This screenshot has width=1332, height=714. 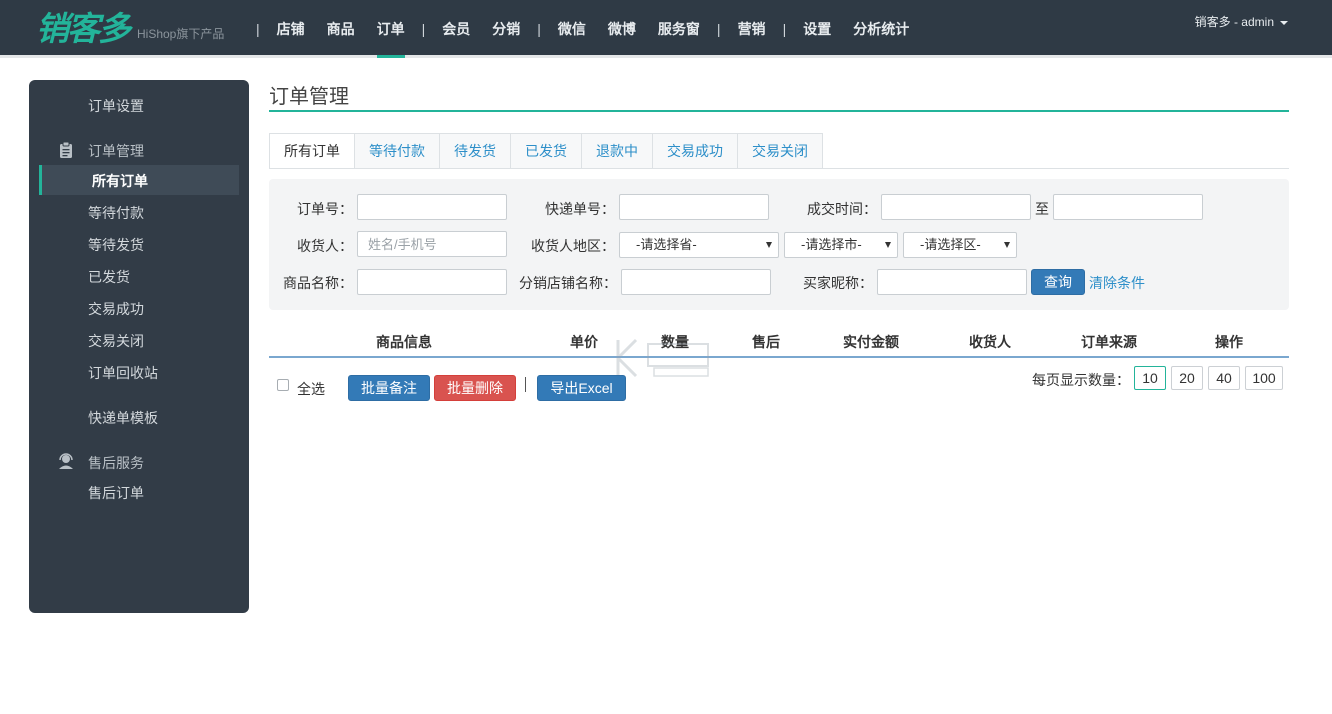 I want to click on shop-name-label: 分销店铺名称：, so click(x=568, y=283).